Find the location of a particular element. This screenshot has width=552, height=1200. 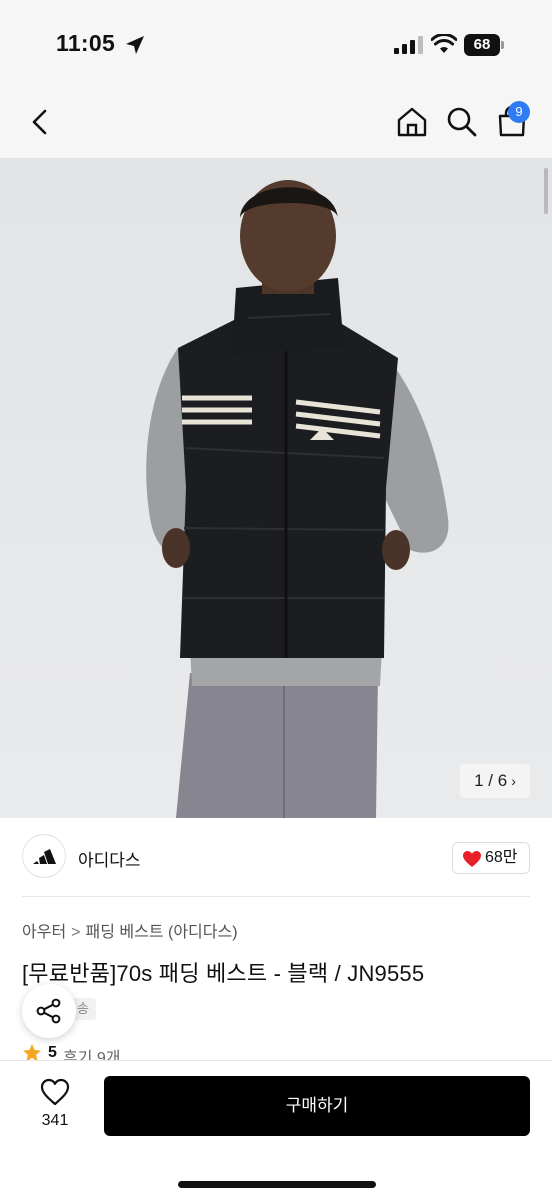

brand-row: 아디다스 68만 is located at coordinates (276, 857).